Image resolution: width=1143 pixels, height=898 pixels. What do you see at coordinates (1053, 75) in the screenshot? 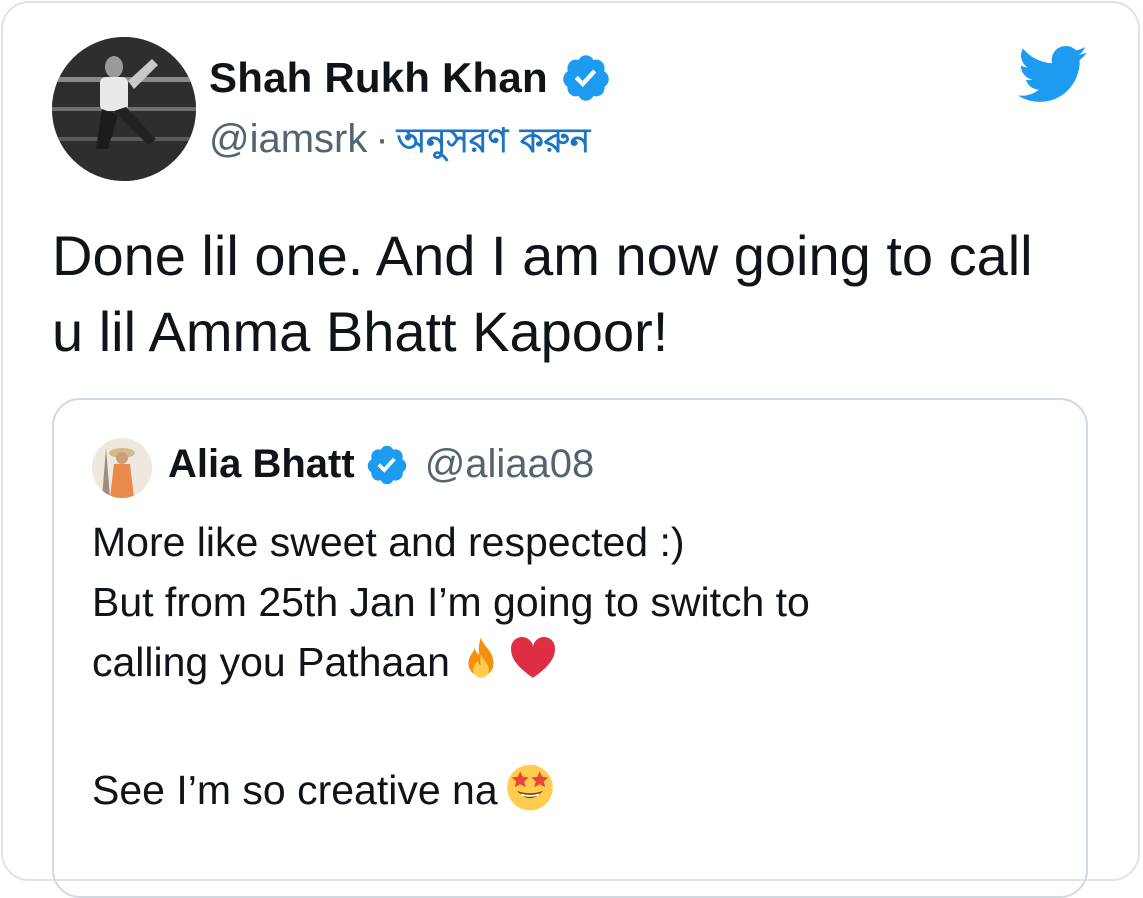
I see `twitter-bird-icon` at bounding box center [1053, 75].